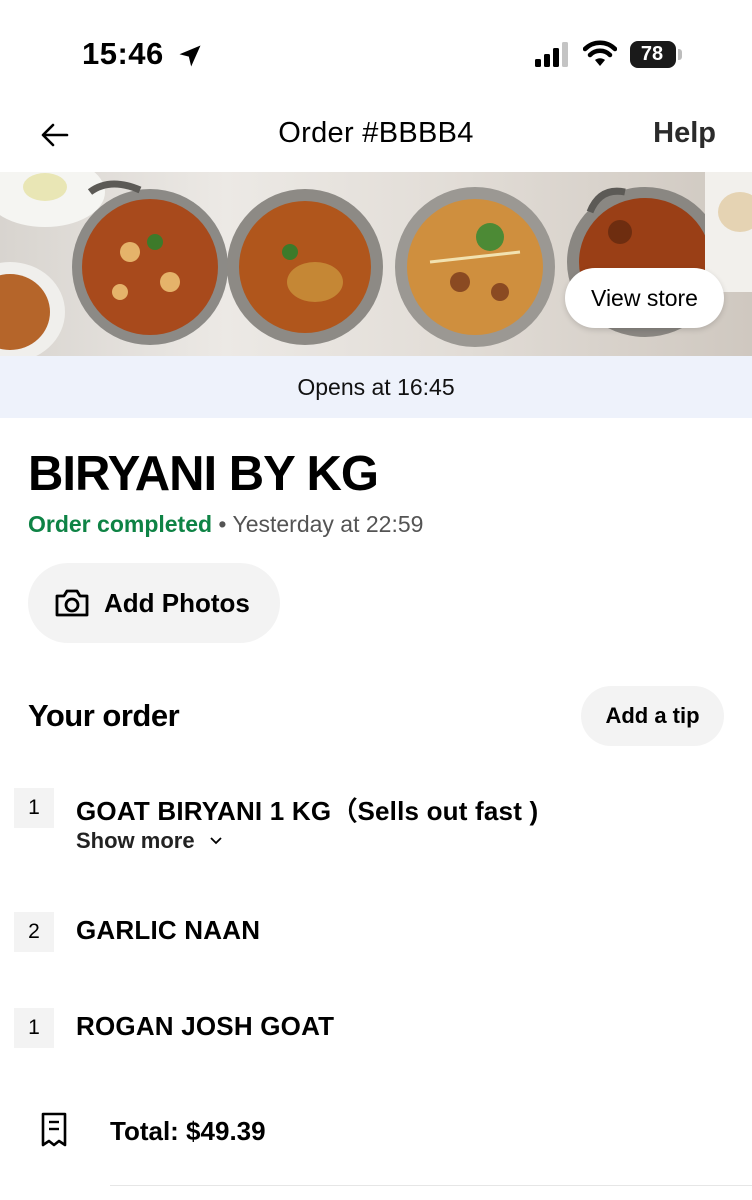 The image size is (752, 1200). What do you see at coordinates (551, 54) in the screenshot?
I see `cellular-signal-icon` at bounding box center [551, 54].